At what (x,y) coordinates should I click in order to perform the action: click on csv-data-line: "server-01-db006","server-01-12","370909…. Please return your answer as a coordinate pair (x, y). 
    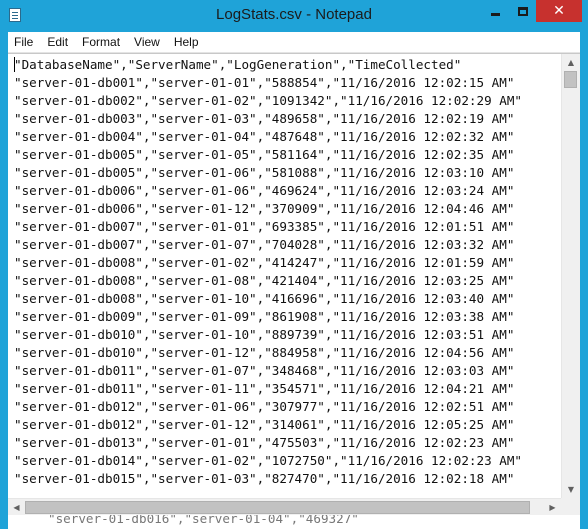
    Looking at the image, I should click on (264, 208).